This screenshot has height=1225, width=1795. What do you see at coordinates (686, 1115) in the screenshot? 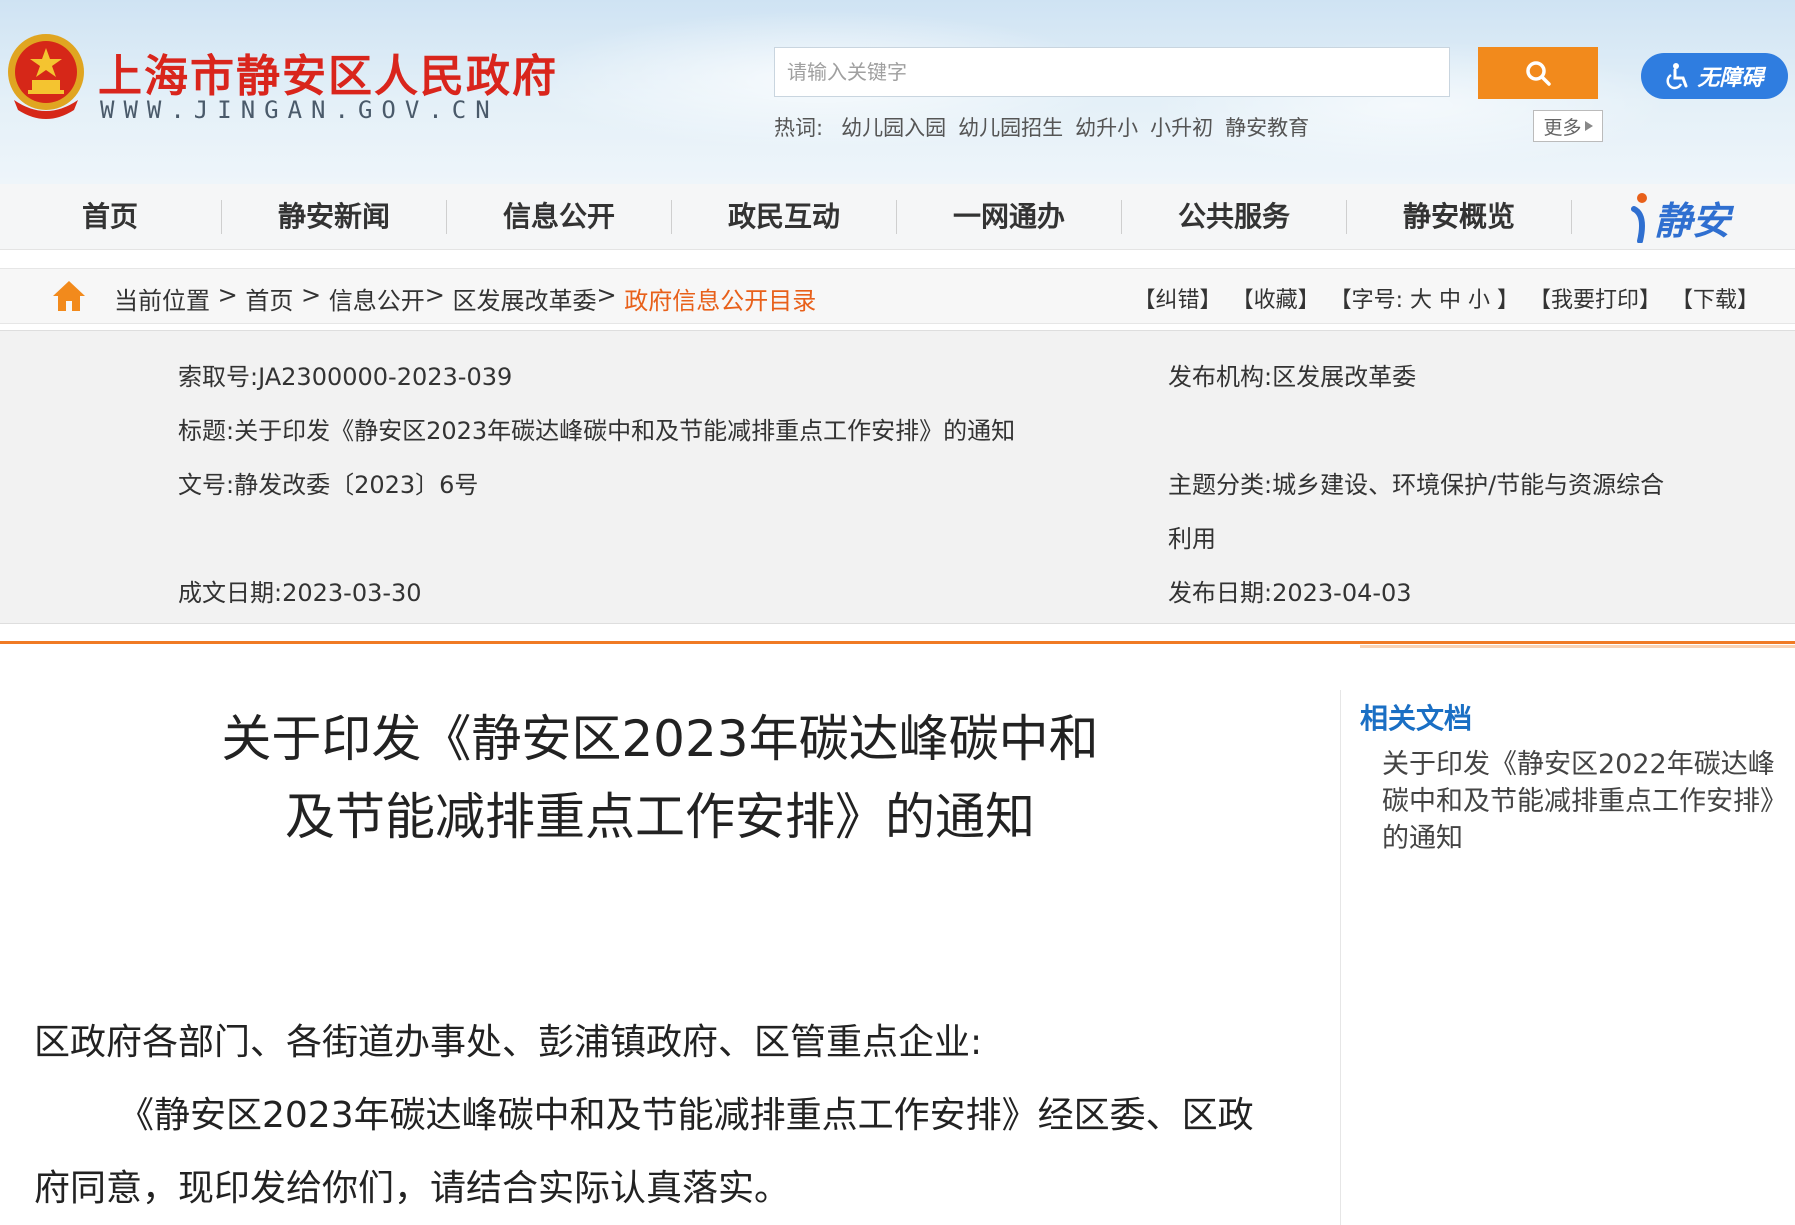
I see `article-body-line: 《静安区2023年碳达峰碳中和及节能减排重点工作安排》经区委、区政` at bounding box center [686, 1115].